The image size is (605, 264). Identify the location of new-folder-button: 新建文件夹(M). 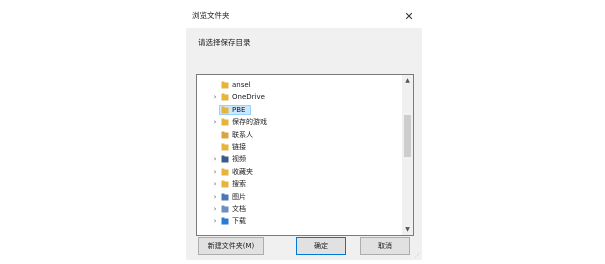
(231, 246).